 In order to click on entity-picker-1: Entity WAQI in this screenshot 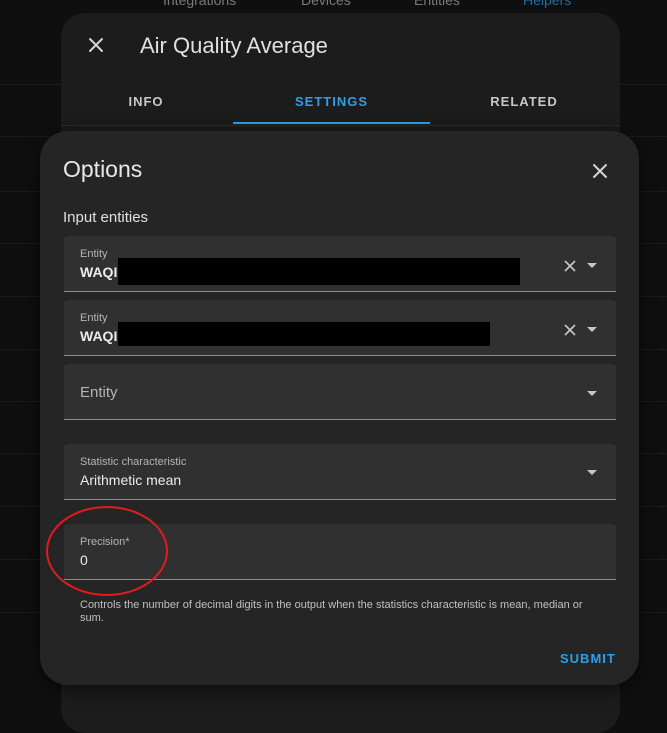, I will do `click(340, 264)`.